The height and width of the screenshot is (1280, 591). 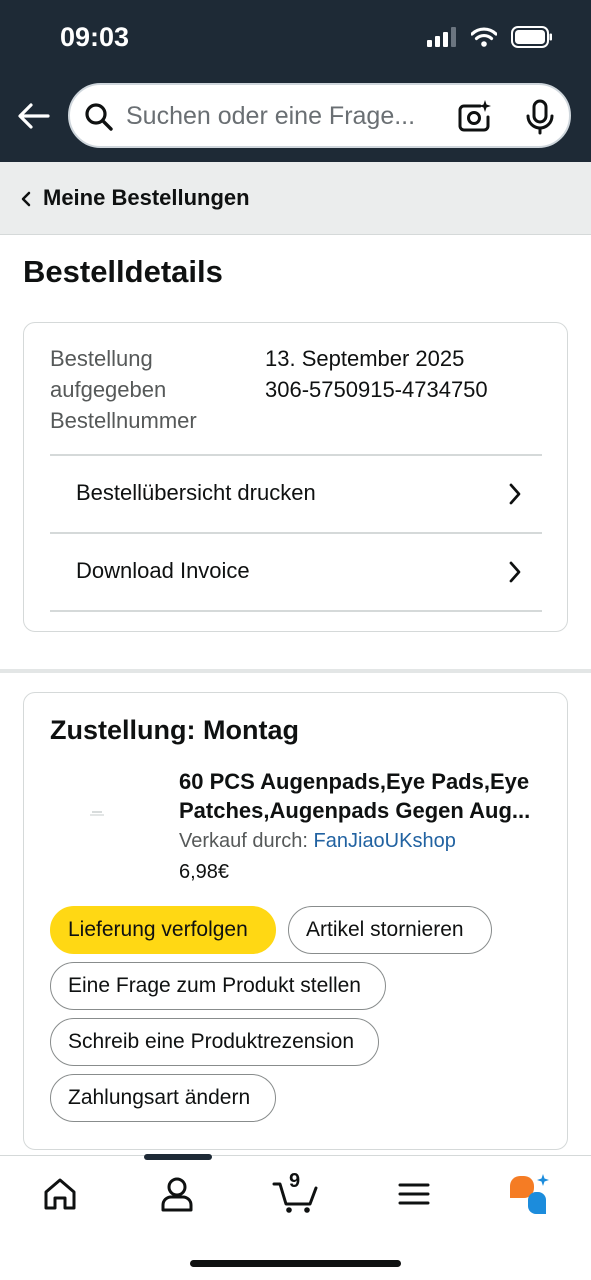 I want to click on home-icon, so click(x=60, y=1194).